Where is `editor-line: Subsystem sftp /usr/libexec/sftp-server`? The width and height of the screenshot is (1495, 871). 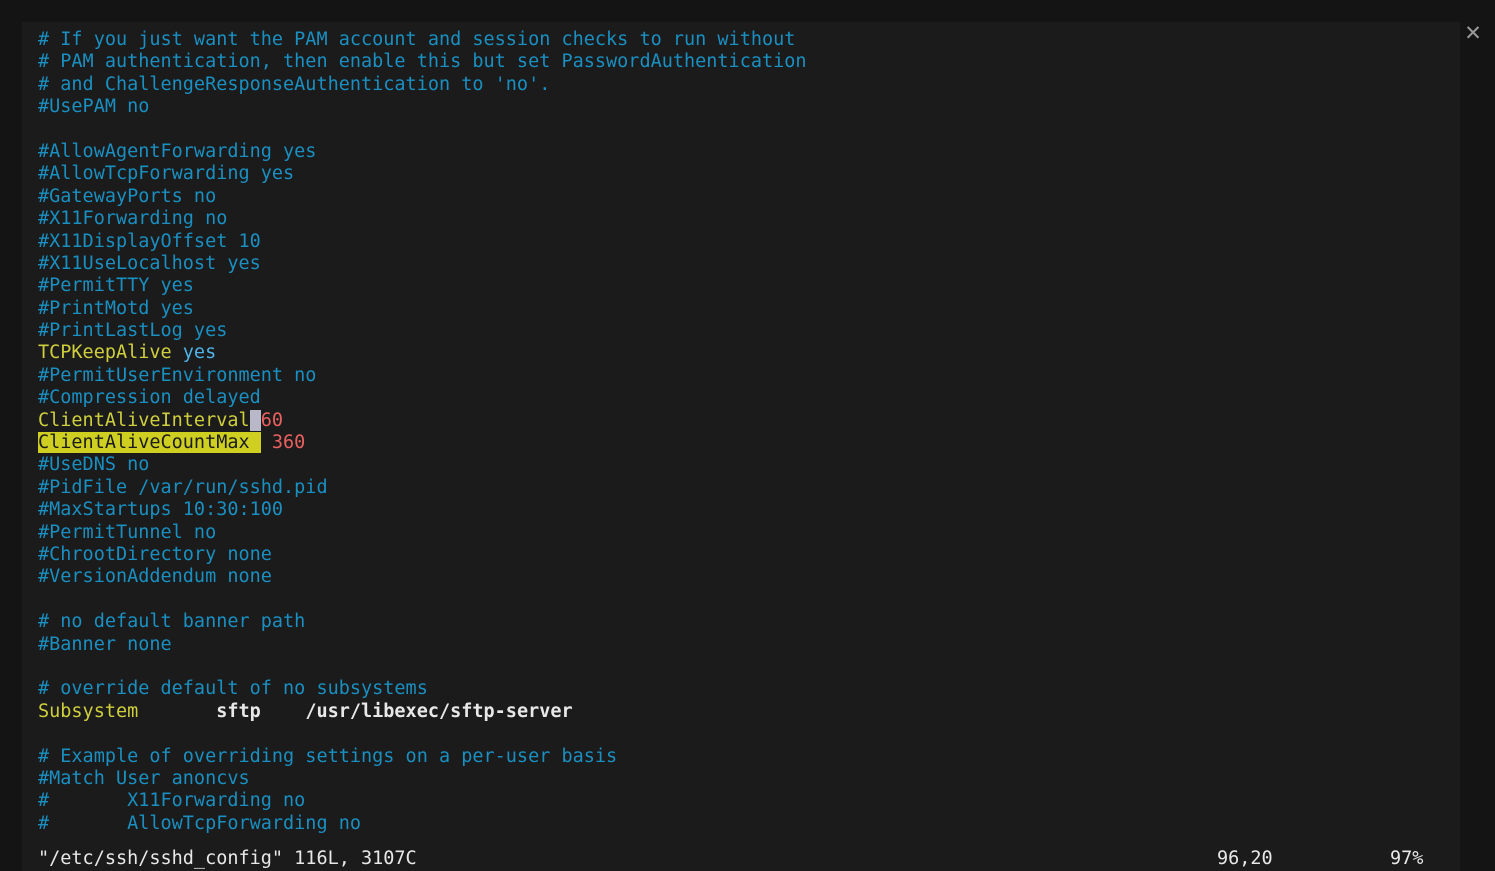
editor-line: Subsystem sftp /usr/libexec/sftp-server is located at coordinates (749, 712).